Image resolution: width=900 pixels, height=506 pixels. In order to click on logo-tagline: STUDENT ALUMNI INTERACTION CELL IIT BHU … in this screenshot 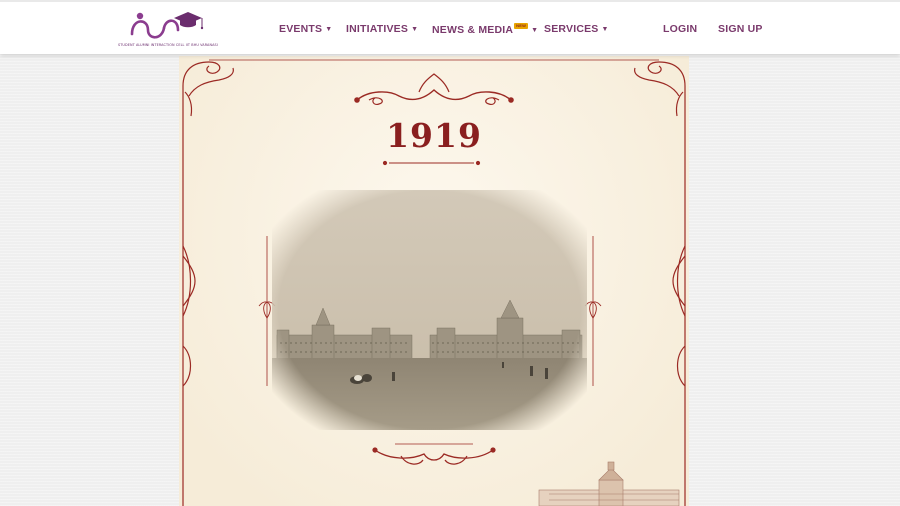, I will do `click(168, 45)`.